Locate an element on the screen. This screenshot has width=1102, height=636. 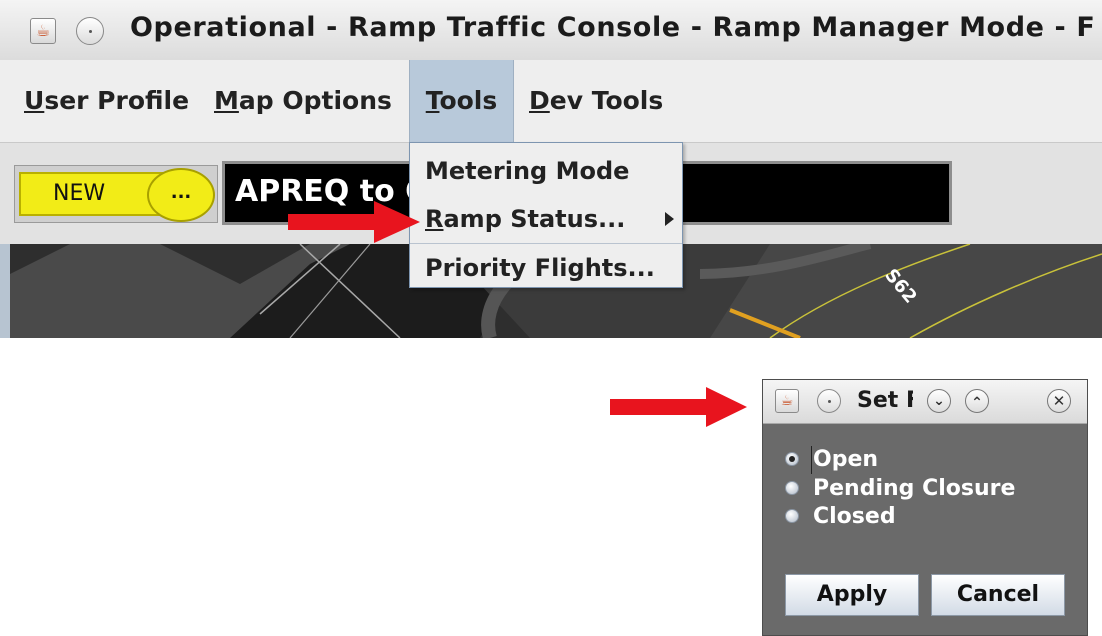
menu-user-profile: User Profile is located at coordinates (106, 101).